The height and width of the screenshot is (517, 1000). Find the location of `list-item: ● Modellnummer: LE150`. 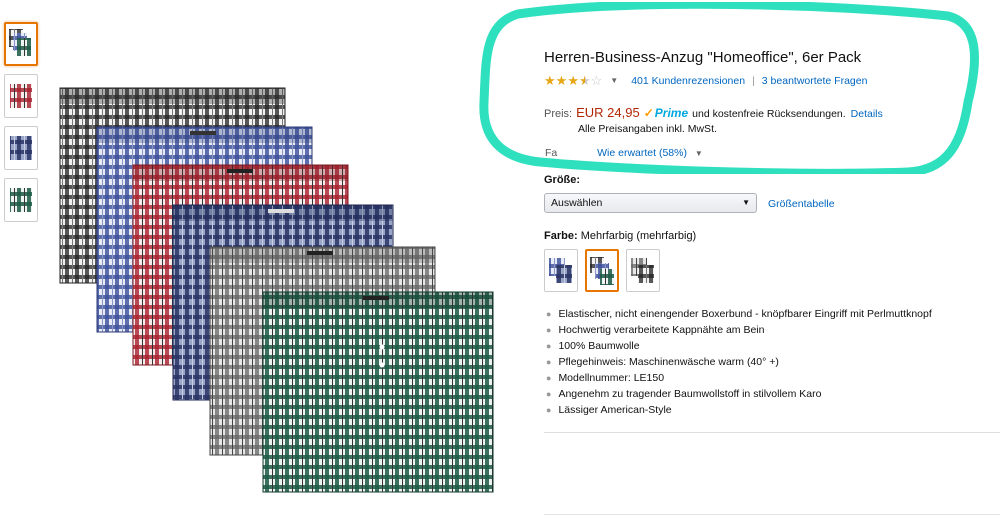

list-item: ● Modellnummer: LE150 is located at coordinates (739, 378).